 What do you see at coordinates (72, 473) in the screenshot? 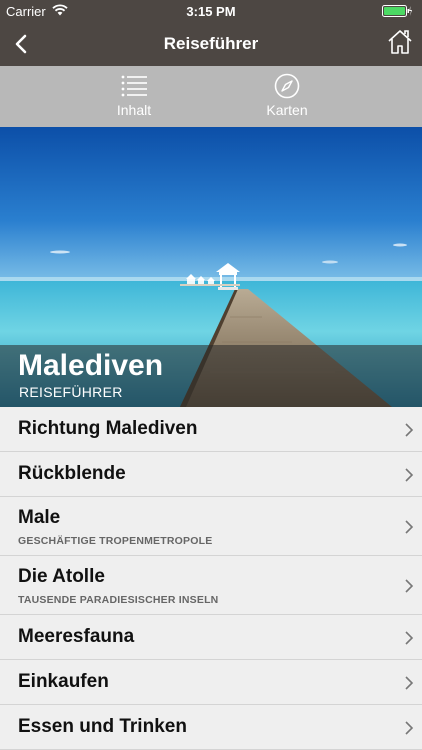
I see `list-item-title: Rückblende` at bounding box center [72, 473].